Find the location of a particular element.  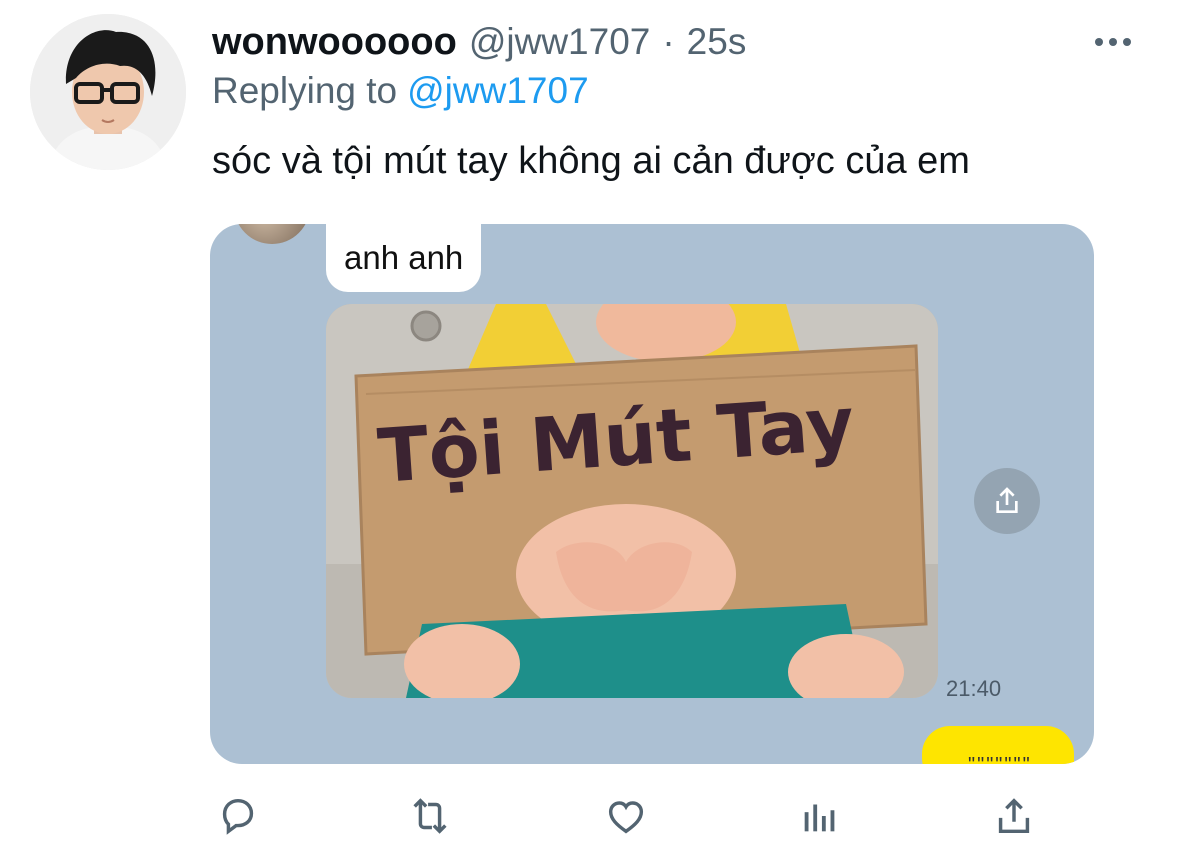

yellow-bubble-text: """"""" is located at coordinates (1000, 759).